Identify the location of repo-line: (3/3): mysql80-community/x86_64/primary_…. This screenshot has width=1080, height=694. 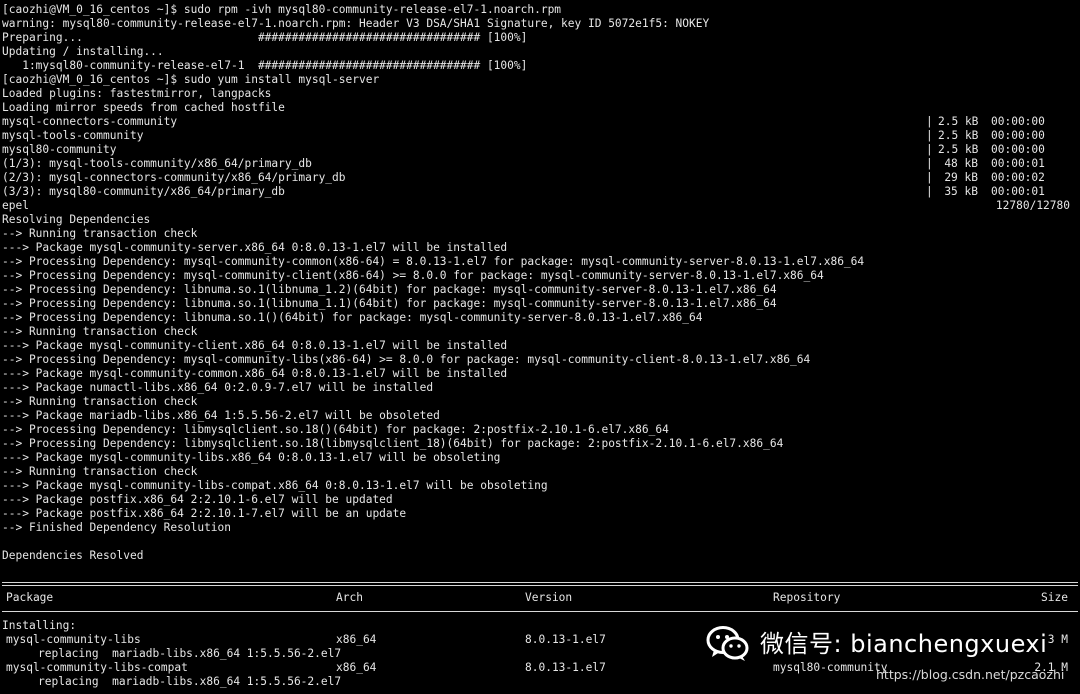
(523, 191).